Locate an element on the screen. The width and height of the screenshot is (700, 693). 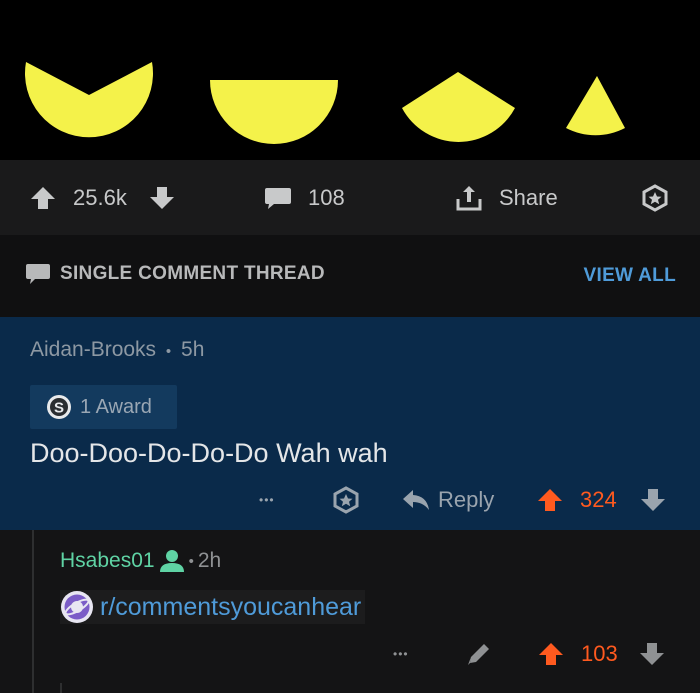
post-score: 25.6k is located at coordinates (100, 197).